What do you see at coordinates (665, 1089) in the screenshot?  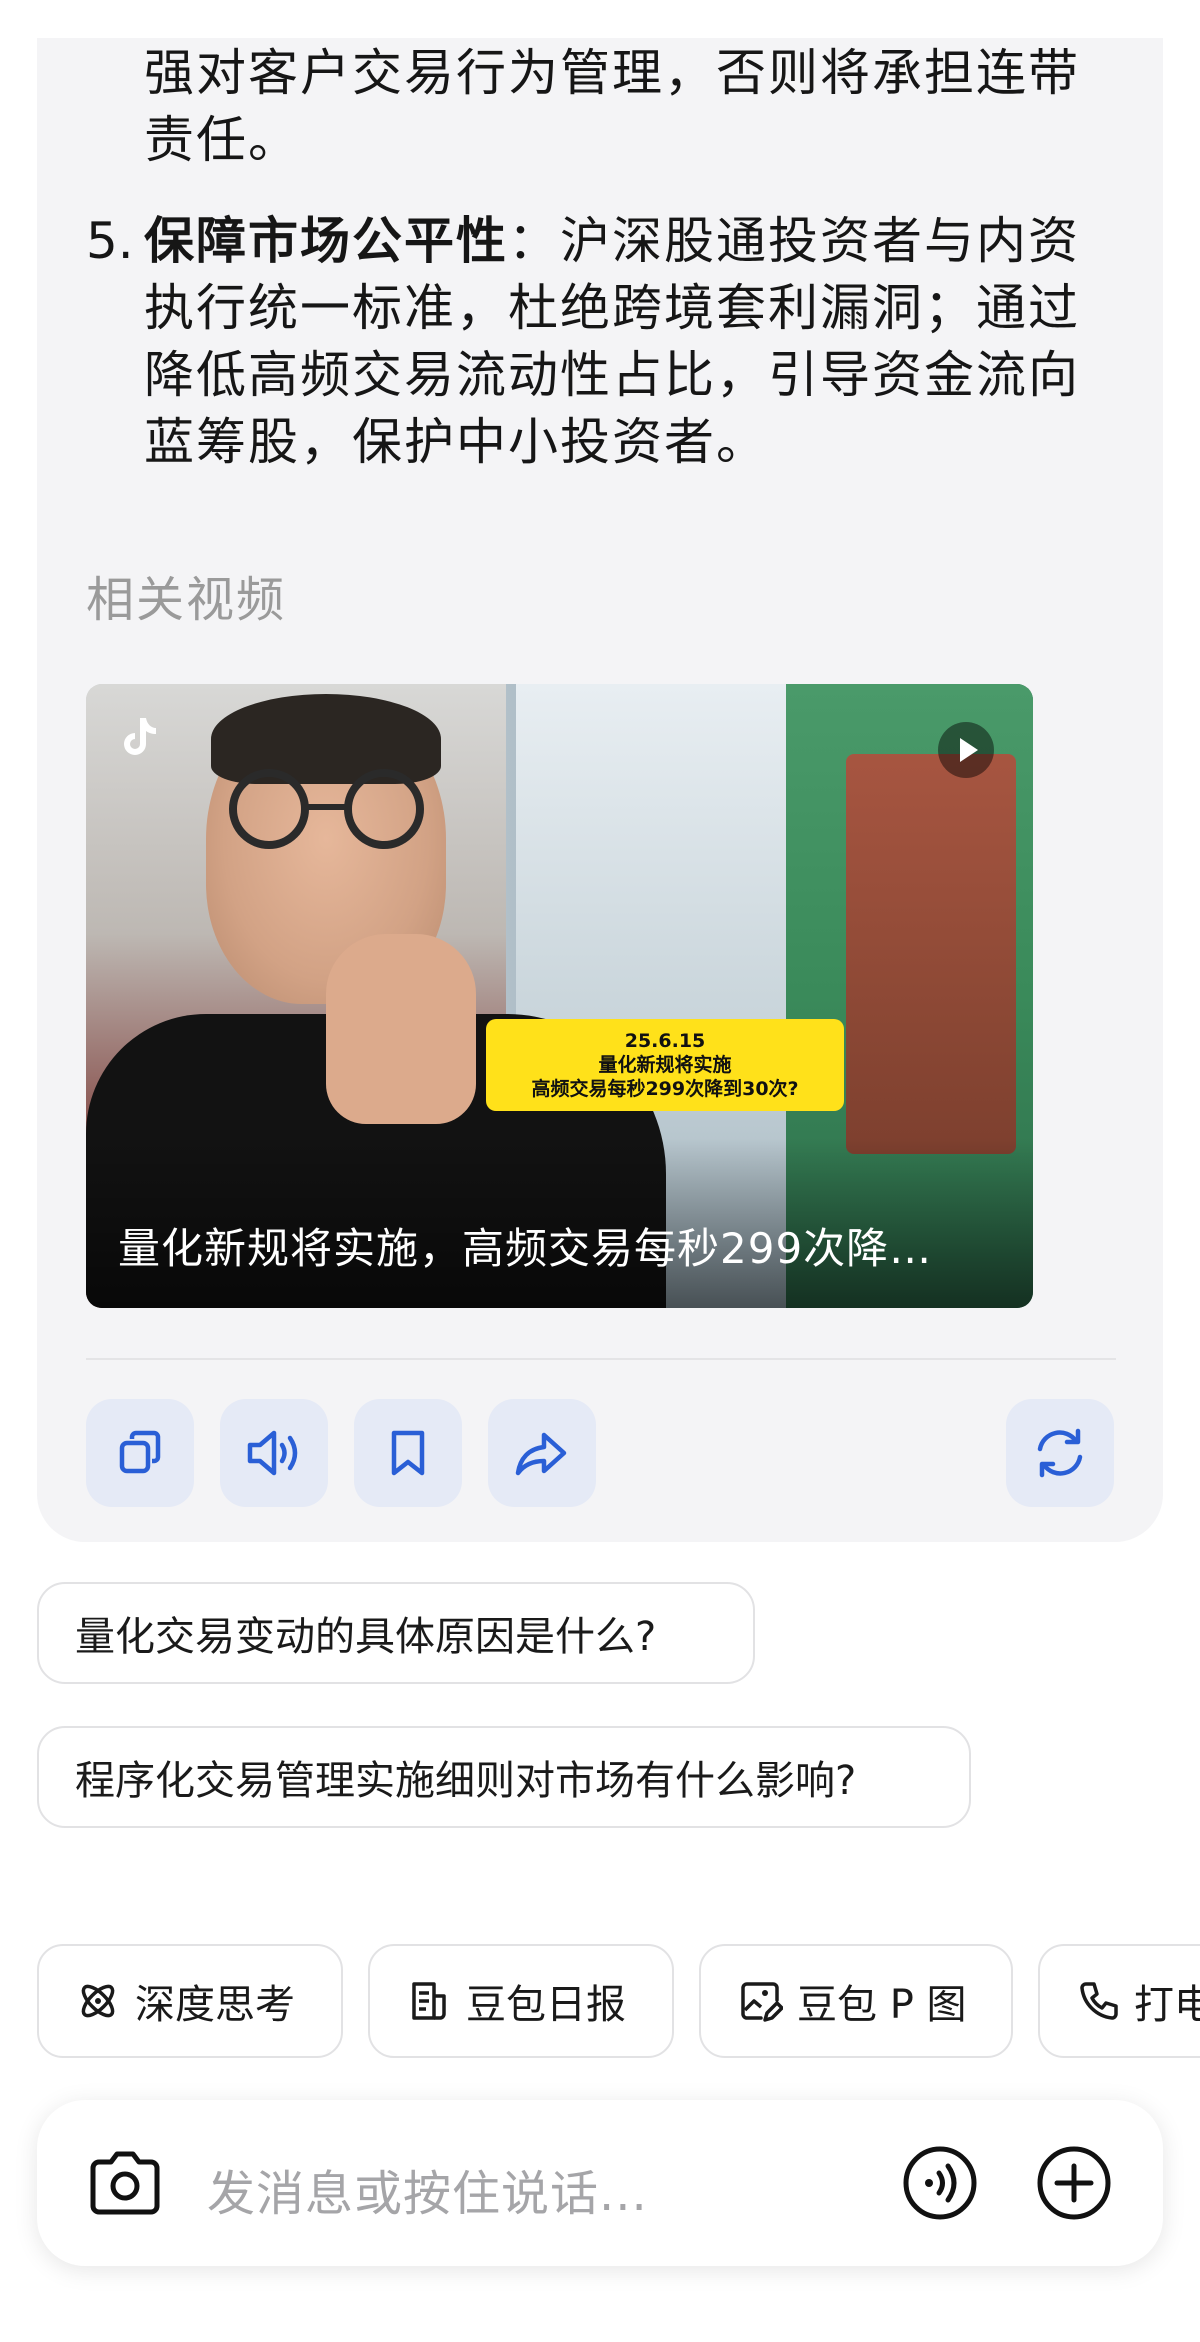 I see `video-overlay-line: 高频交易每秒299次降到30次?` at bounding box center [665, 1089].